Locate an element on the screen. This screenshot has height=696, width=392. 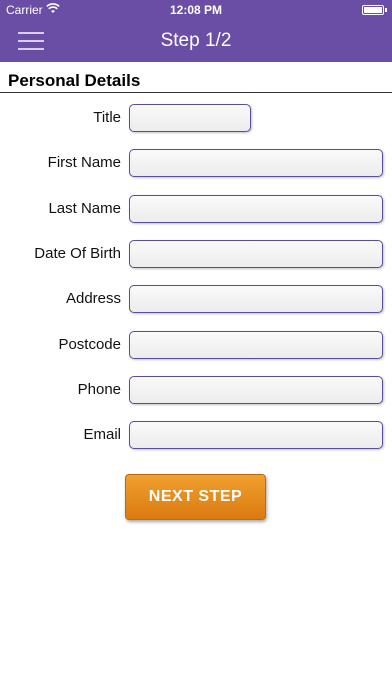
phone-field is located at coordinates (256, 390).